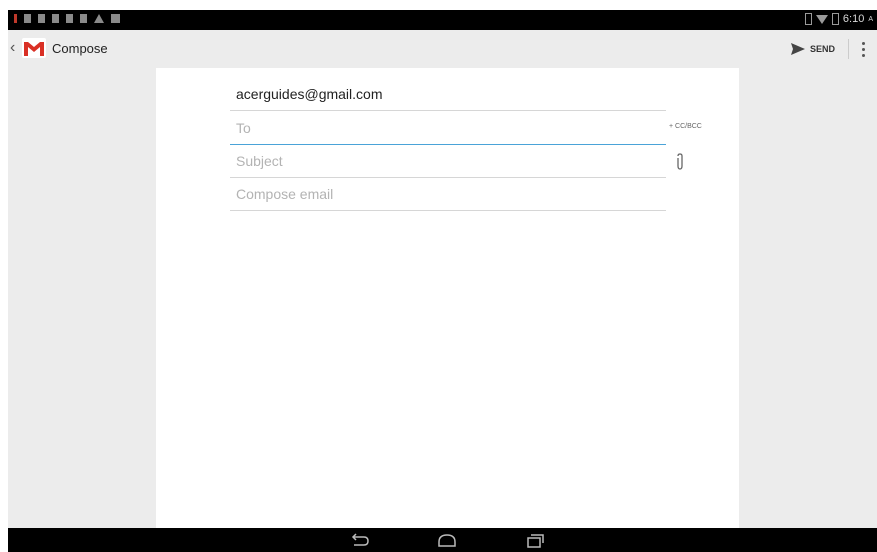 The image size is (877, 552). I want to click on app-title: Compose, so click(80, 48).